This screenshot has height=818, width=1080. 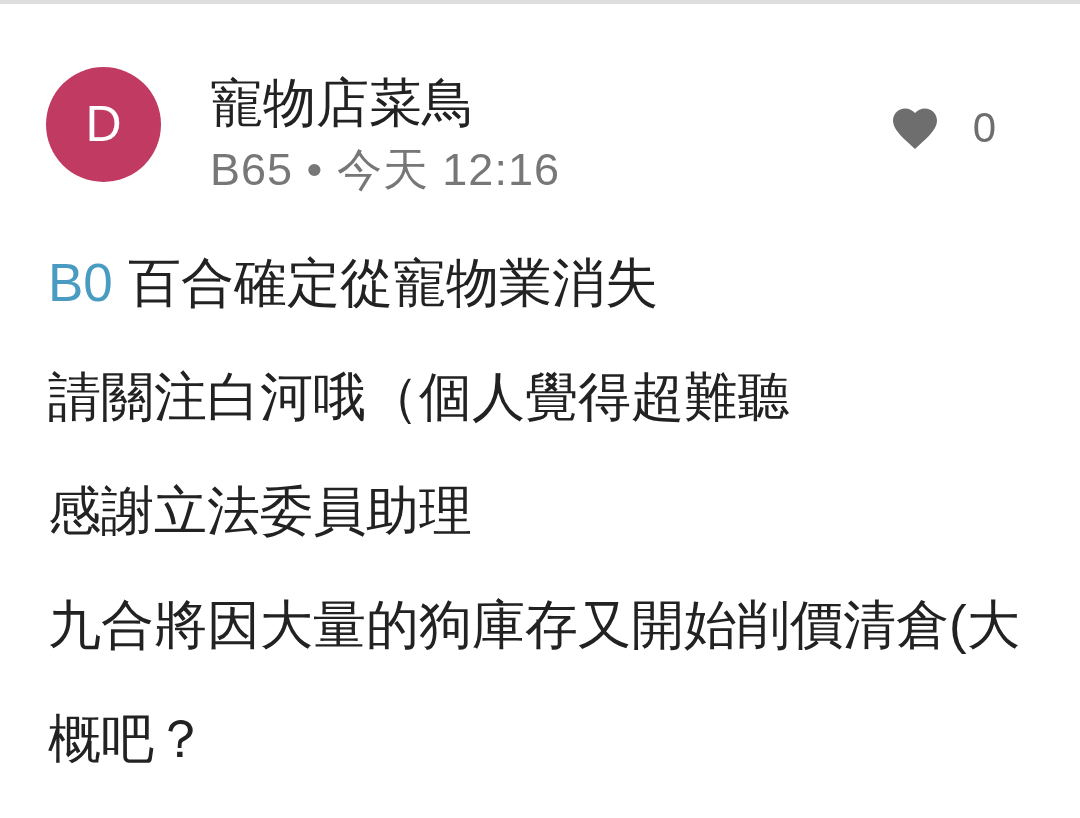 I want to click on reply-link: B0, so click(x=80, y=282).